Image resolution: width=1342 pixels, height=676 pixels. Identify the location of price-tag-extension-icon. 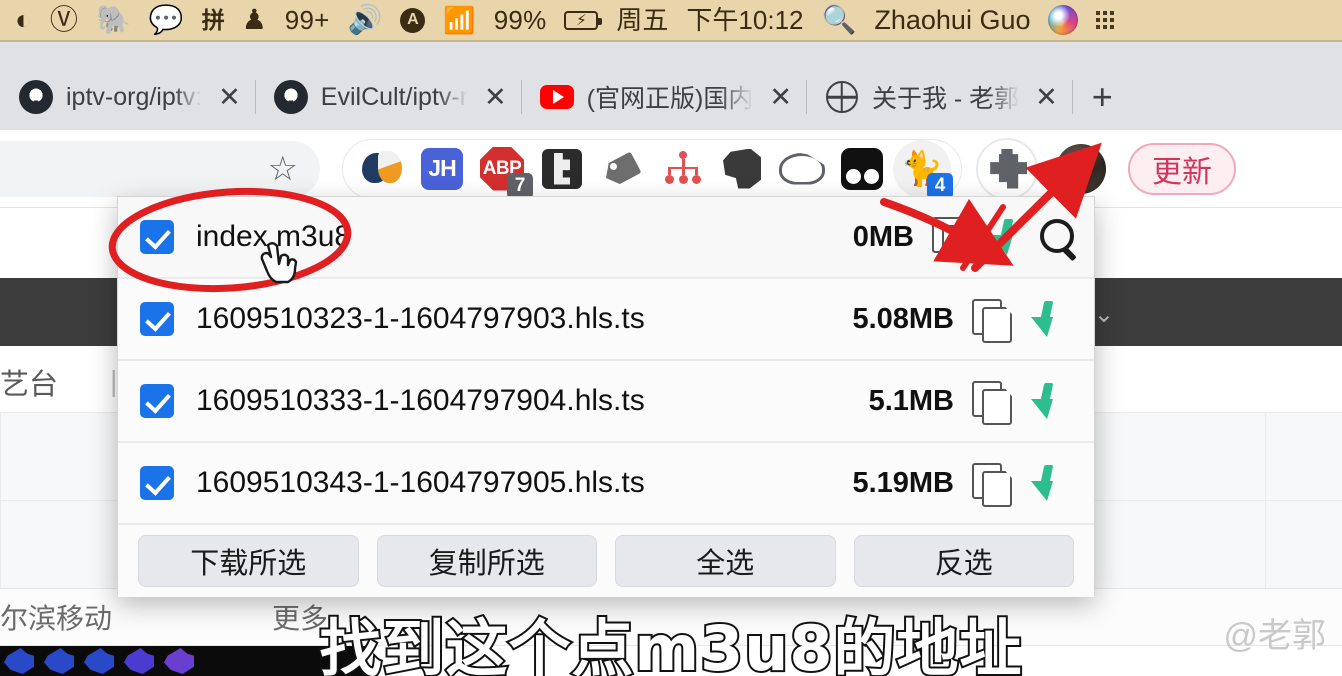
(622, 169).